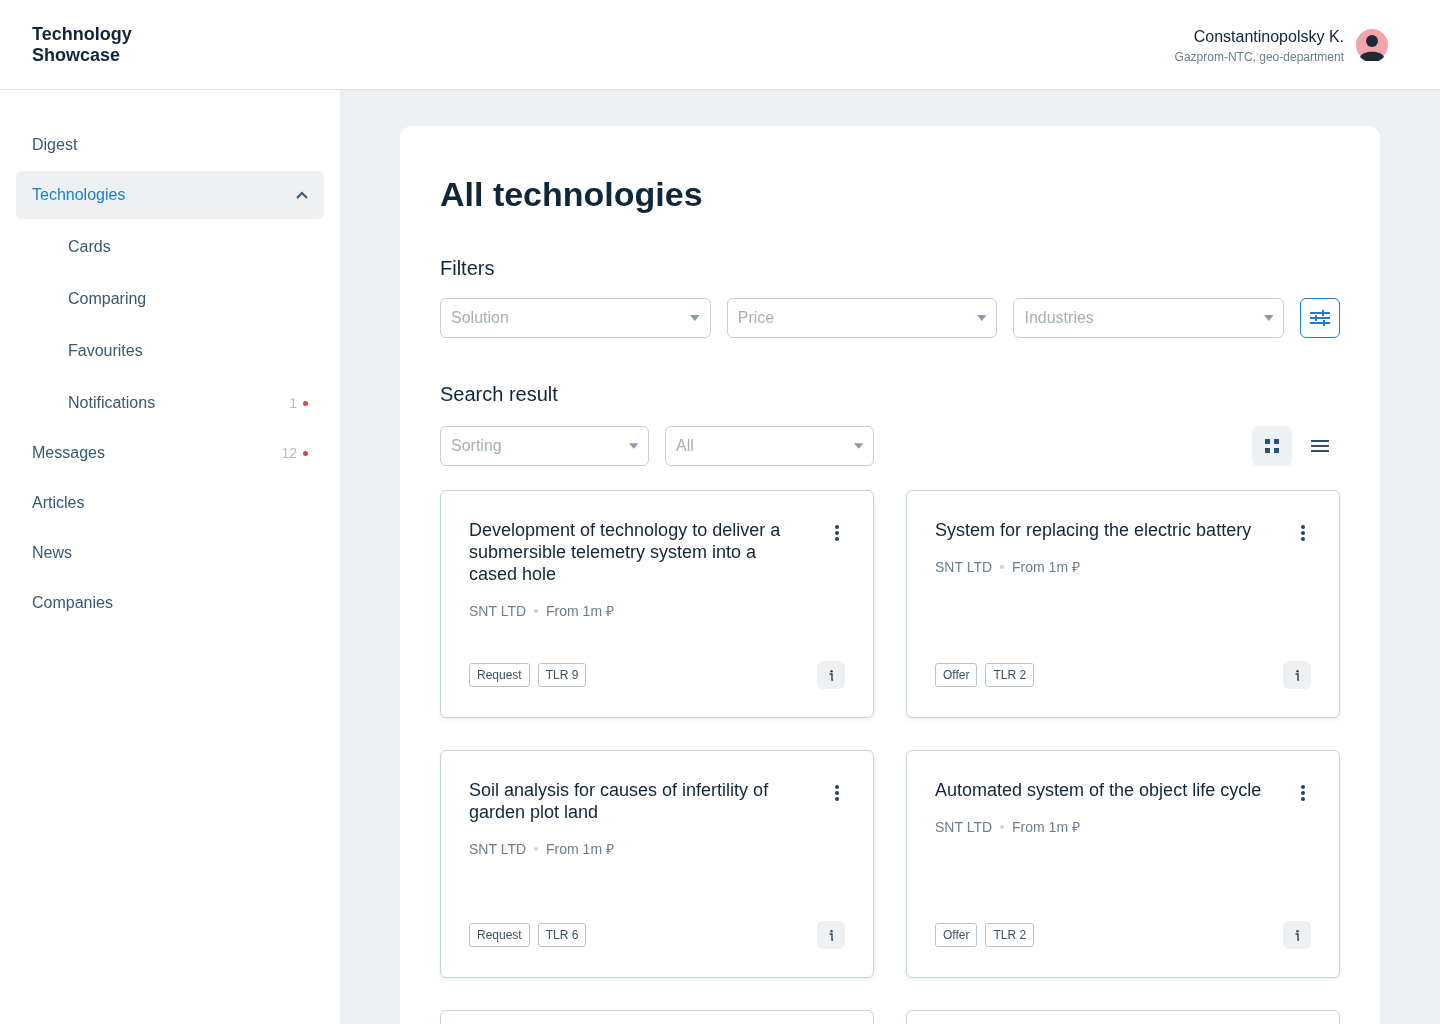 The height and width of the screenshot is (1024, 1440). What do you see at coordinates (170, 299) in the screenshot?
I see `sidebar-item: Comparing` at bounding box center [170, 299].